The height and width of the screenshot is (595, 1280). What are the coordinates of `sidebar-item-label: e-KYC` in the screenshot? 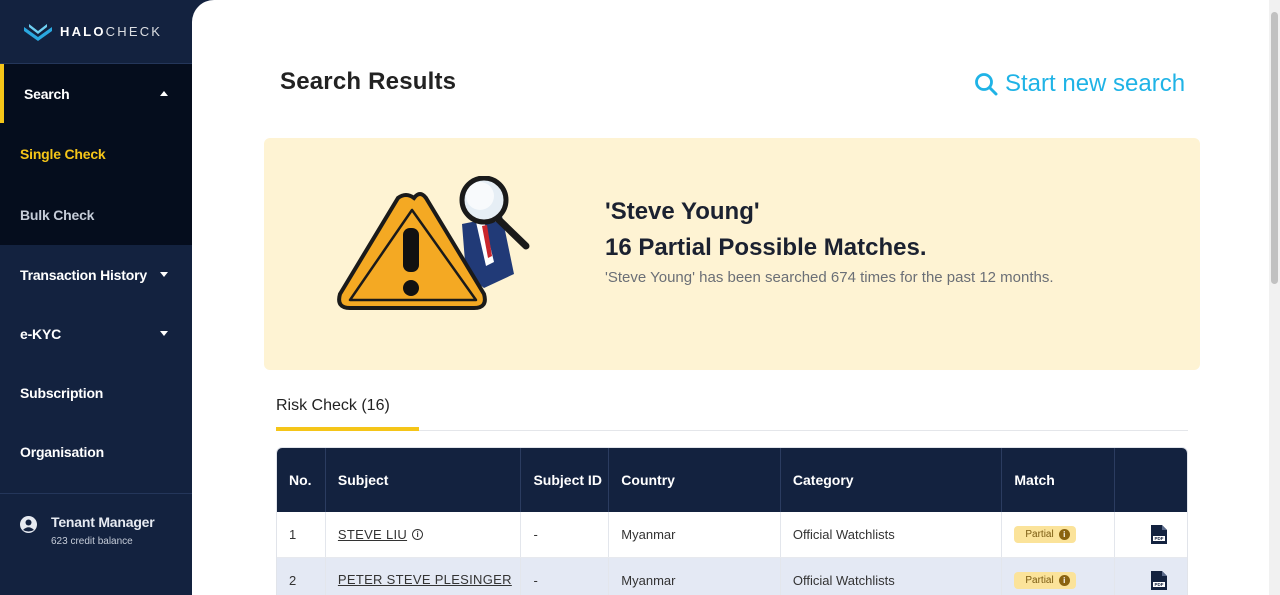 It's located at (41, 333).